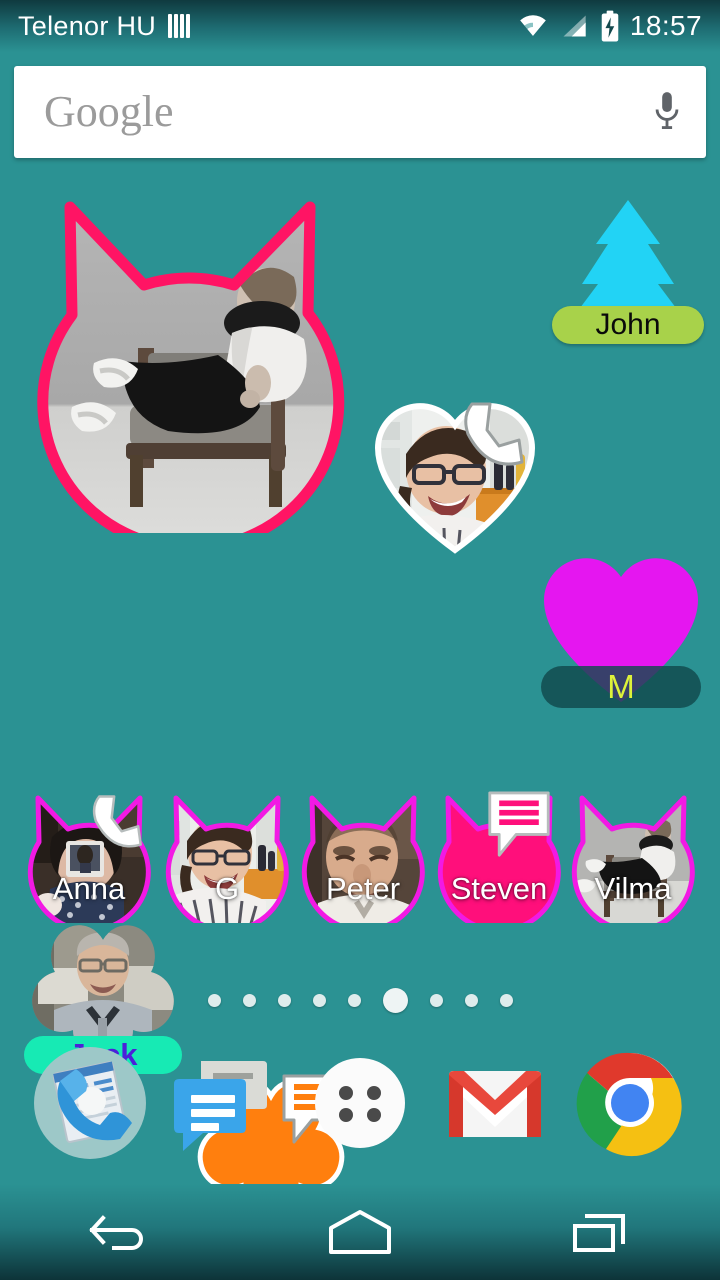  I want to click on widget-peter-cat: Peter, so click(363, 863).